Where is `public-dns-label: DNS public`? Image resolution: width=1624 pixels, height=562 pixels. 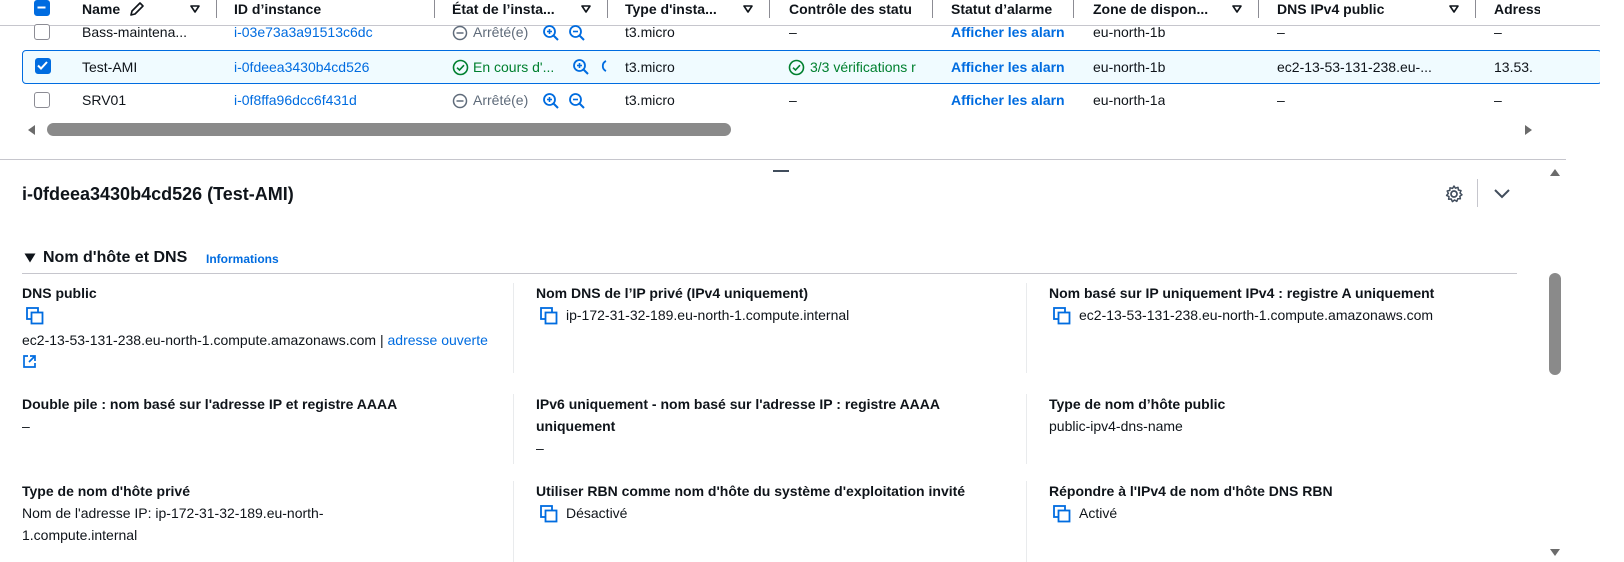 public-dns-label: DNS public is located at coordinates (59, 293).